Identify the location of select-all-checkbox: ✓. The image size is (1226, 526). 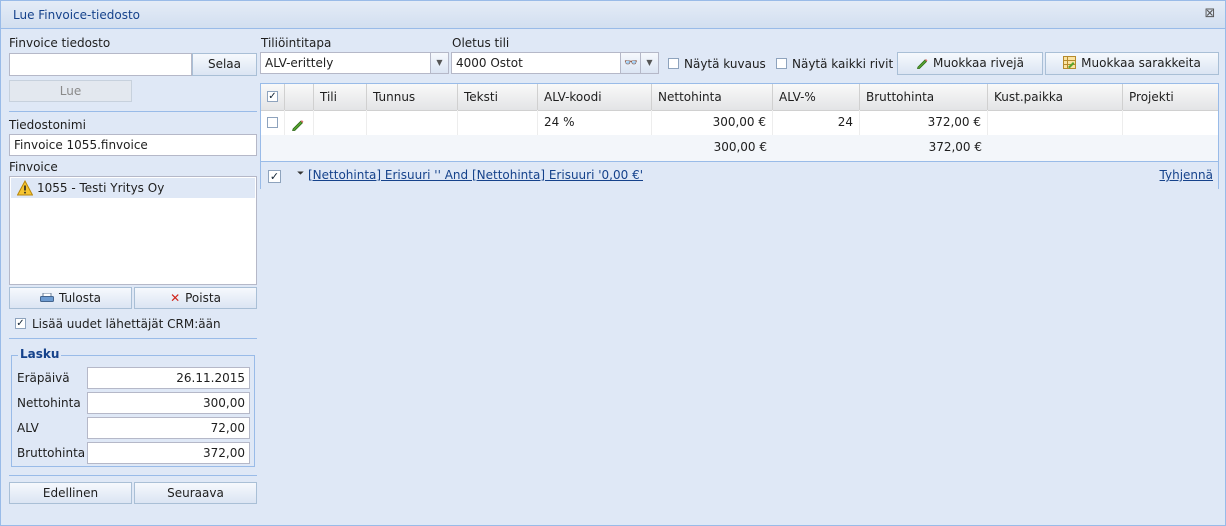
(272, 96).